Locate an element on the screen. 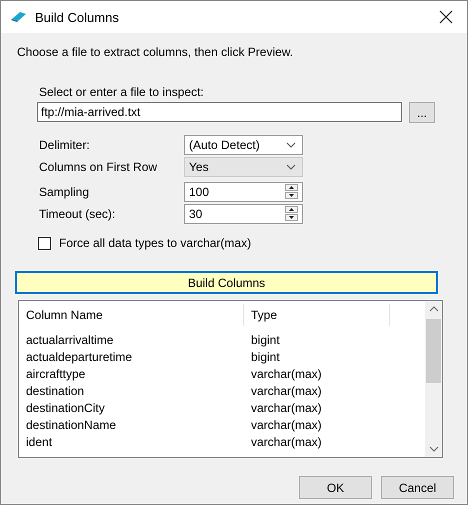 The width and height of the screenshot is (468, 505). build-columns-button: Build Columns is located at coordinates (226, 282).